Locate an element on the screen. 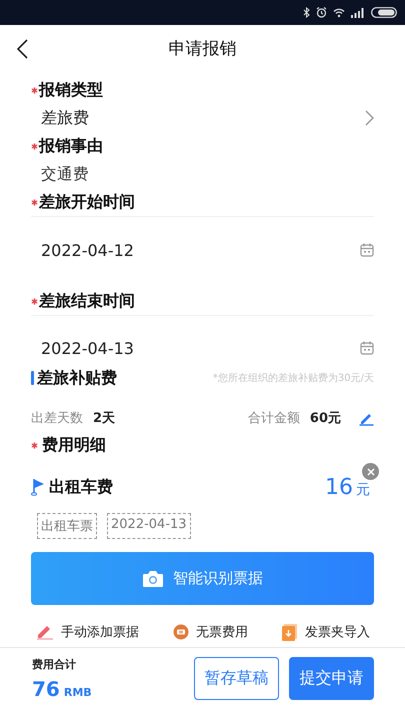 The width and height of the screenshot is (405, 720). close-button is located at coordinates (370, 471).